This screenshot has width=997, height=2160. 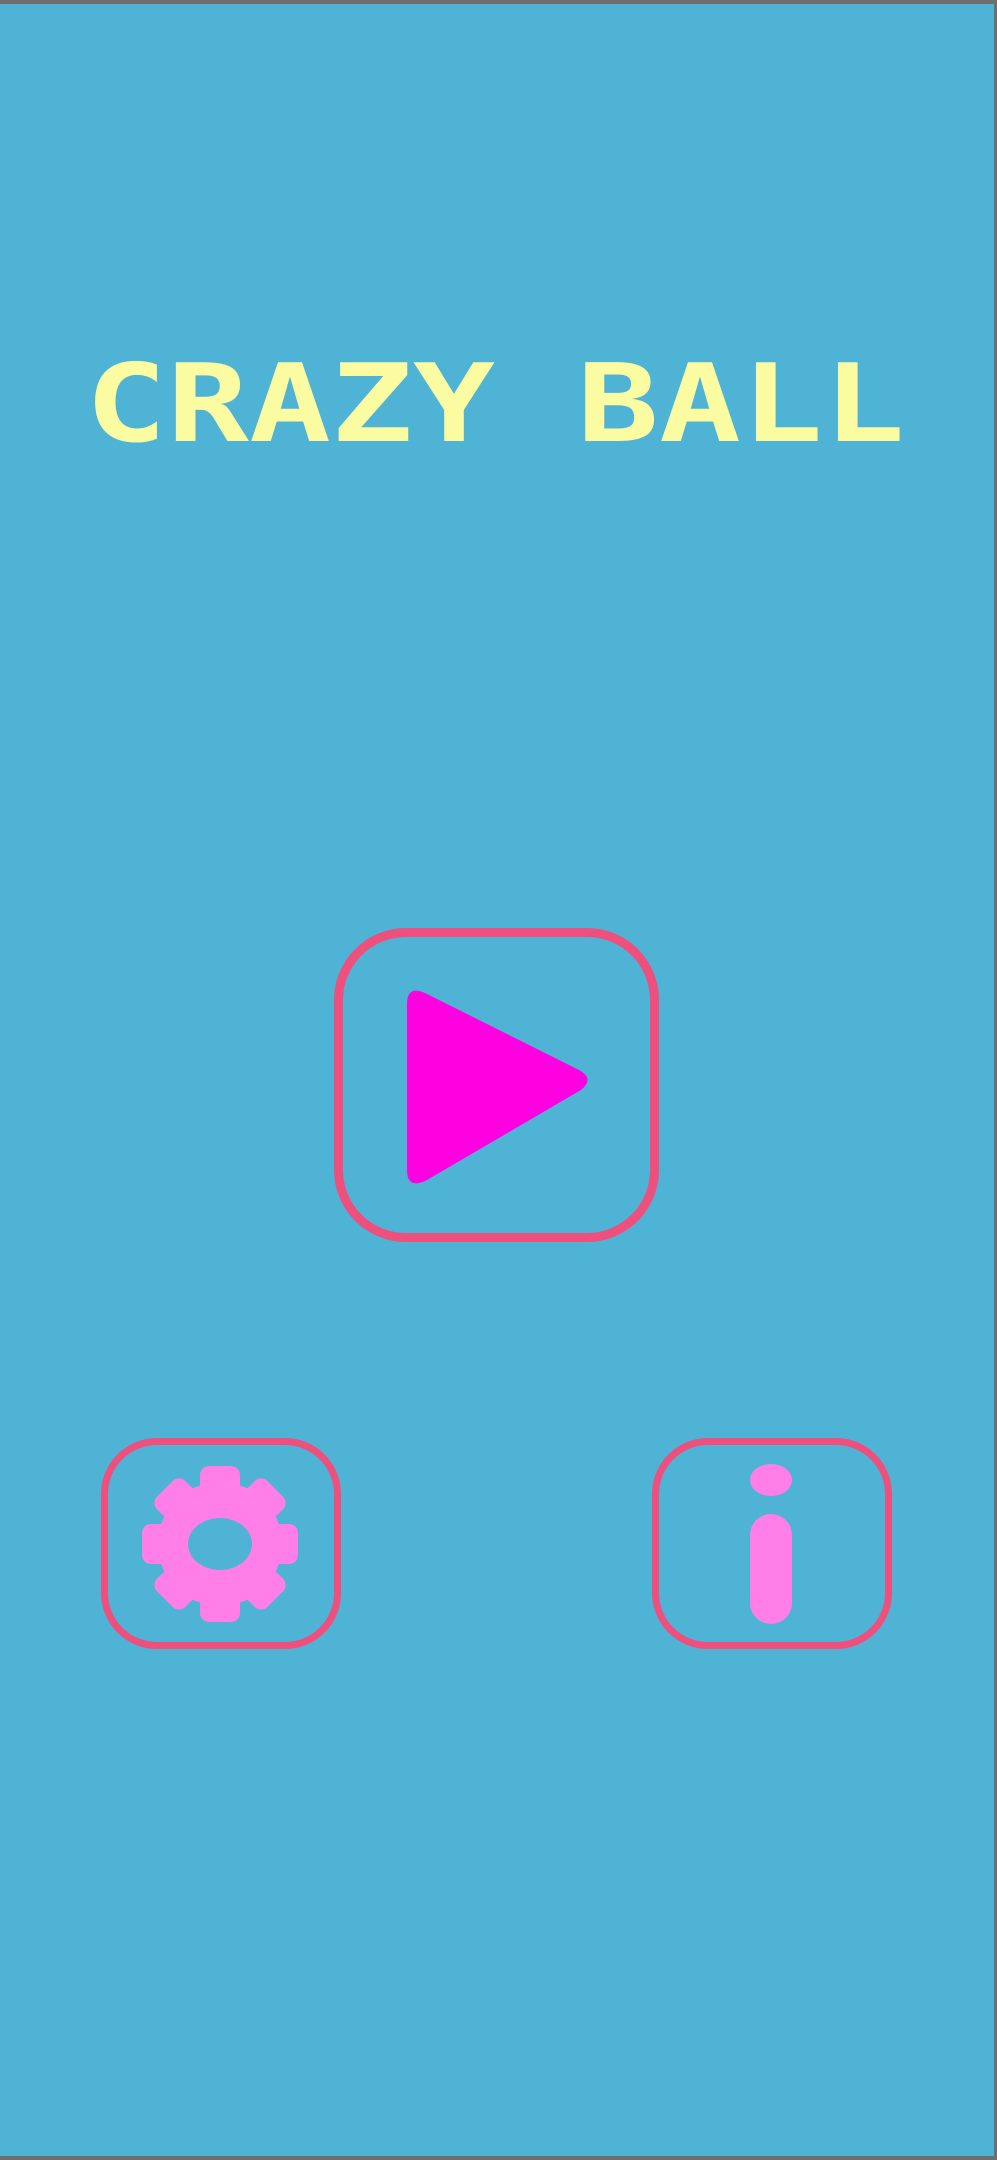 I want to click on play-button, so click(x=496, y=1085).